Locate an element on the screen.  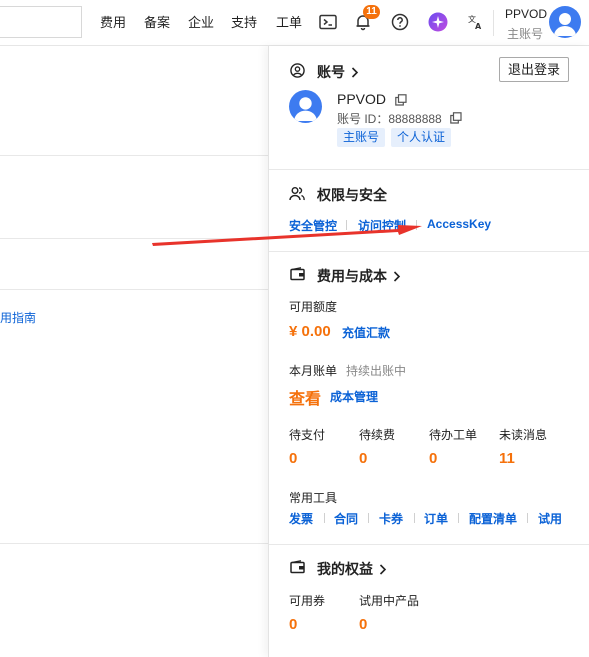
account-id: 账号 ID：88888888 is located at coordinates (389, 119).